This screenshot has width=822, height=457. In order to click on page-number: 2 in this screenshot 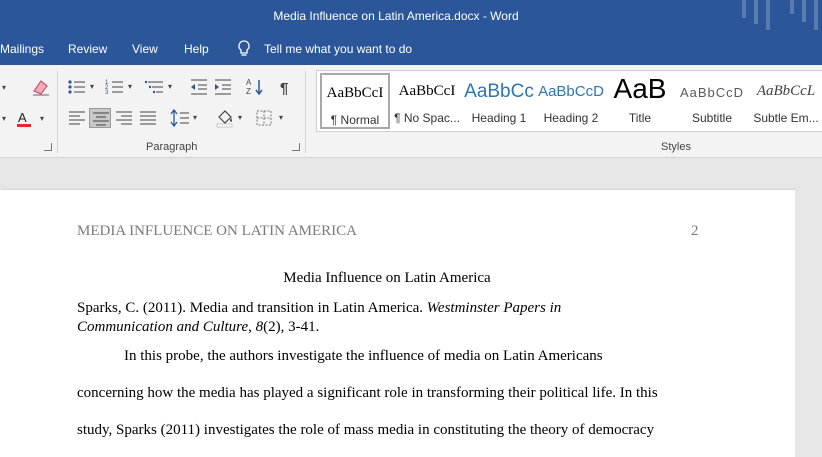, I will do `click(695, 231)`.